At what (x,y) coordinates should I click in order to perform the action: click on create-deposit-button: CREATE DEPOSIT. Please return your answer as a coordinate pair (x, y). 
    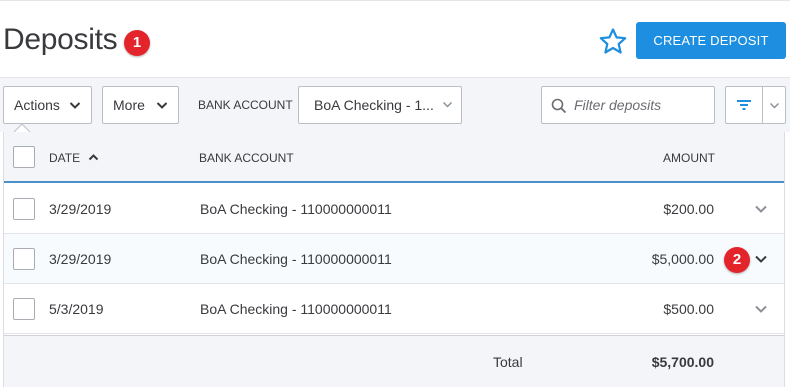
    Looking at the image, I should click on (711, 40).